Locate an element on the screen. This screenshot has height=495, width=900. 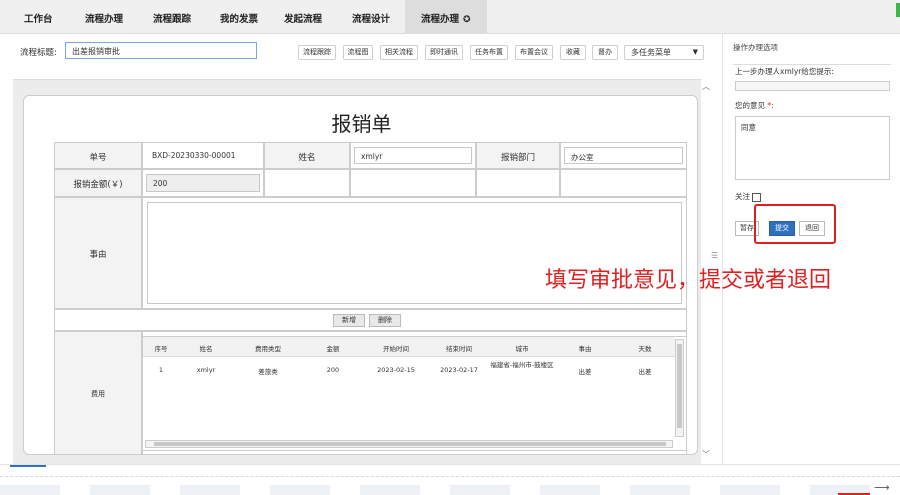
add-row-button: 新增 is located at coordinates (349, 320).